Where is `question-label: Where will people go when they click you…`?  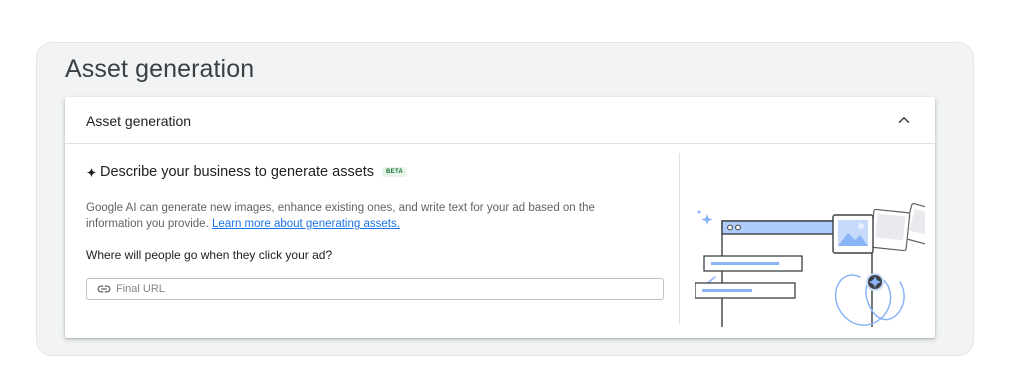 question-label: Where will people go when they click you… is located at coordinates (209, 255).